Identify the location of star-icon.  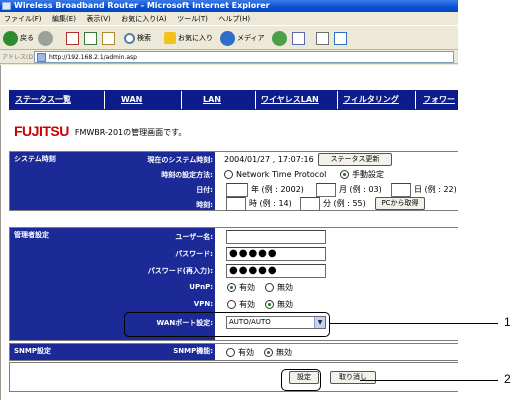
(170, 38).